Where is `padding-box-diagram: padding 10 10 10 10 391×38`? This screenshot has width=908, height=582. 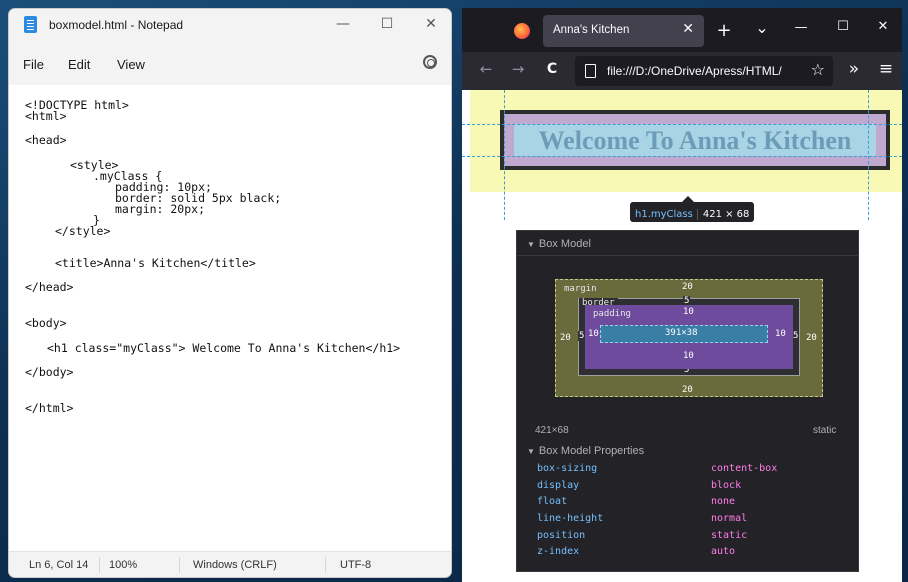
padding-box-diagram: padding 10 10 10 10 391×38 is located at coordinates (689, 337).